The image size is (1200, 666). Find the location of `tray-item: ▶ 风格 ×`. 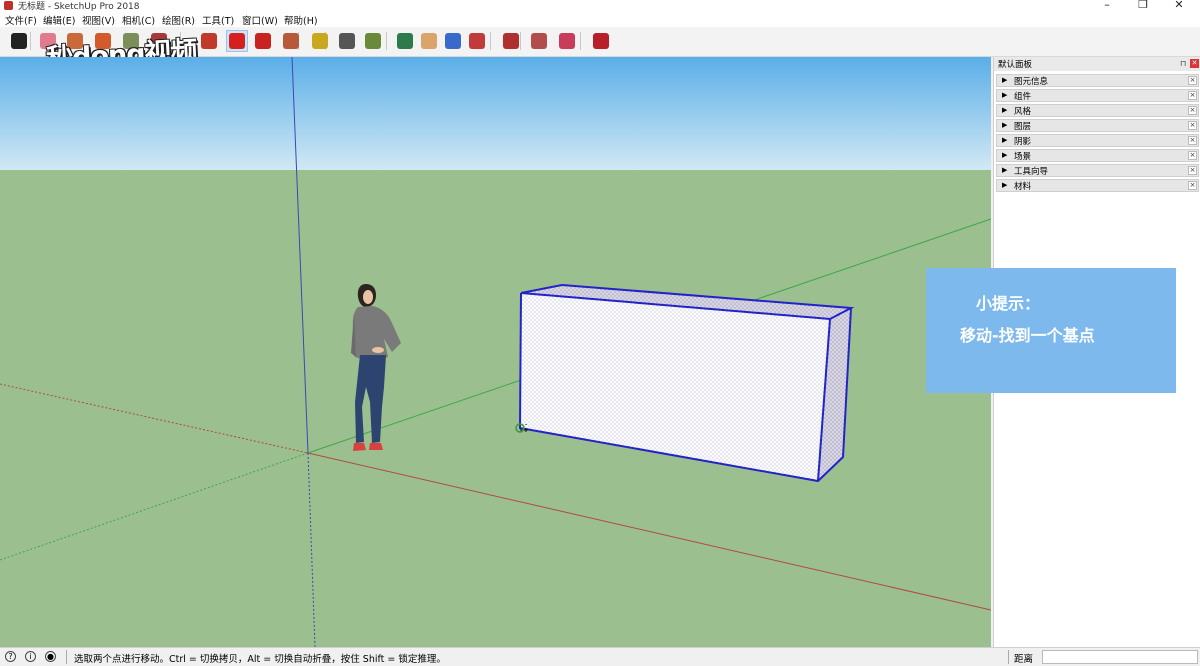

tray-item: ▶ 风格 × is located at coordinates (1097, 110).